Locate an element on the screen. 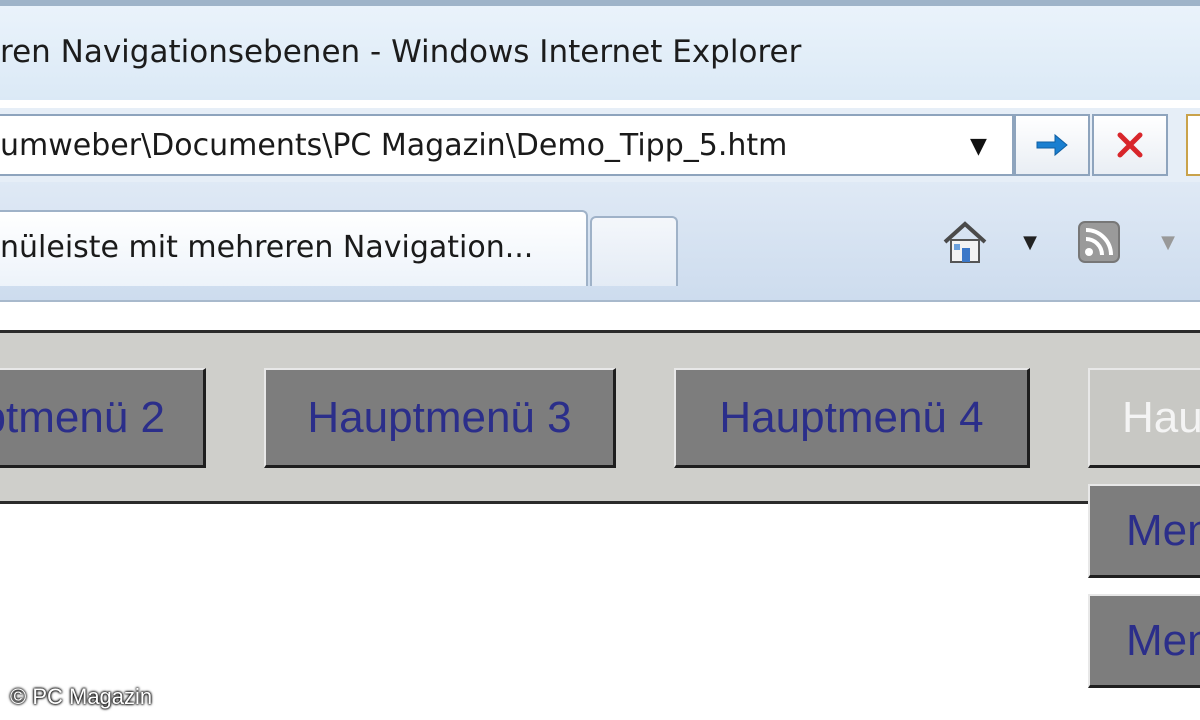  home-button is located at coordinates (965, 242).